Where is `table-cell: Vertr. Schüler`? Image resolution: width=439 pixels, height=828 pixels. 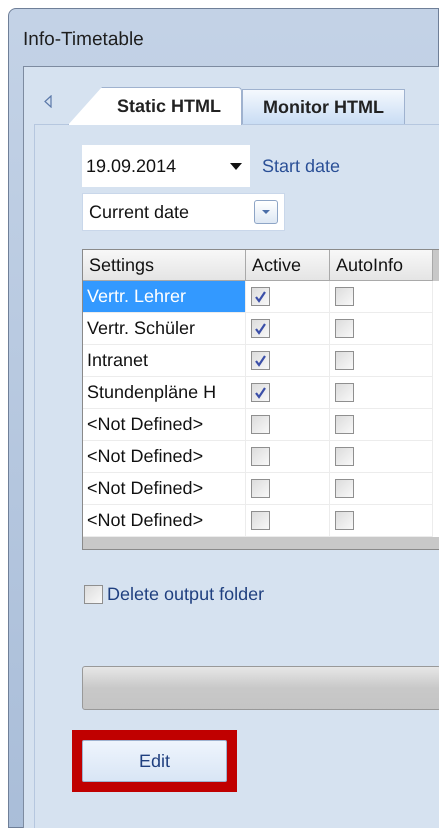
table-cell: Vertr. Schüler is located at coordinates (164, 329).